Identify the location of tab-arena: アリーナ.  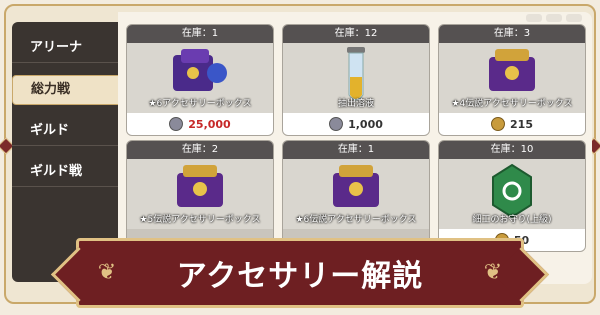
(66, 48).